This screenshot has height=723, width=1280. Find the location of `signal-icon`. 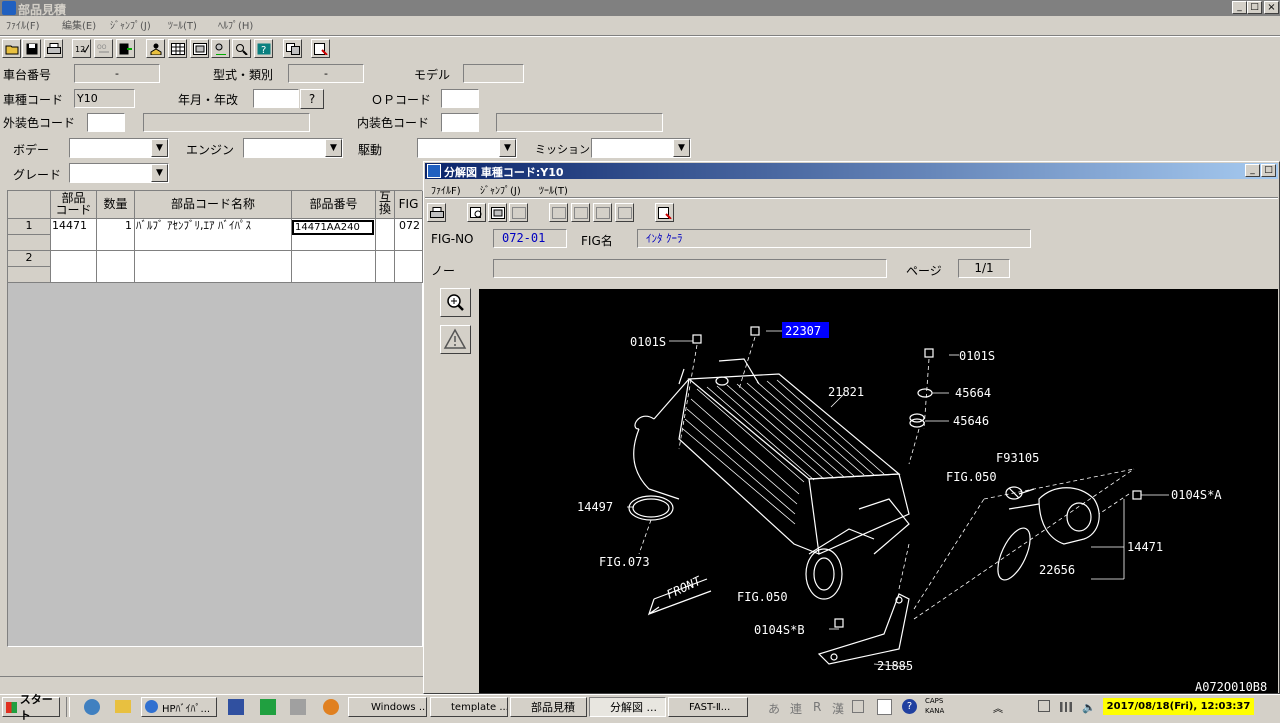

signal-icon is located at coordinates (1066, 707).